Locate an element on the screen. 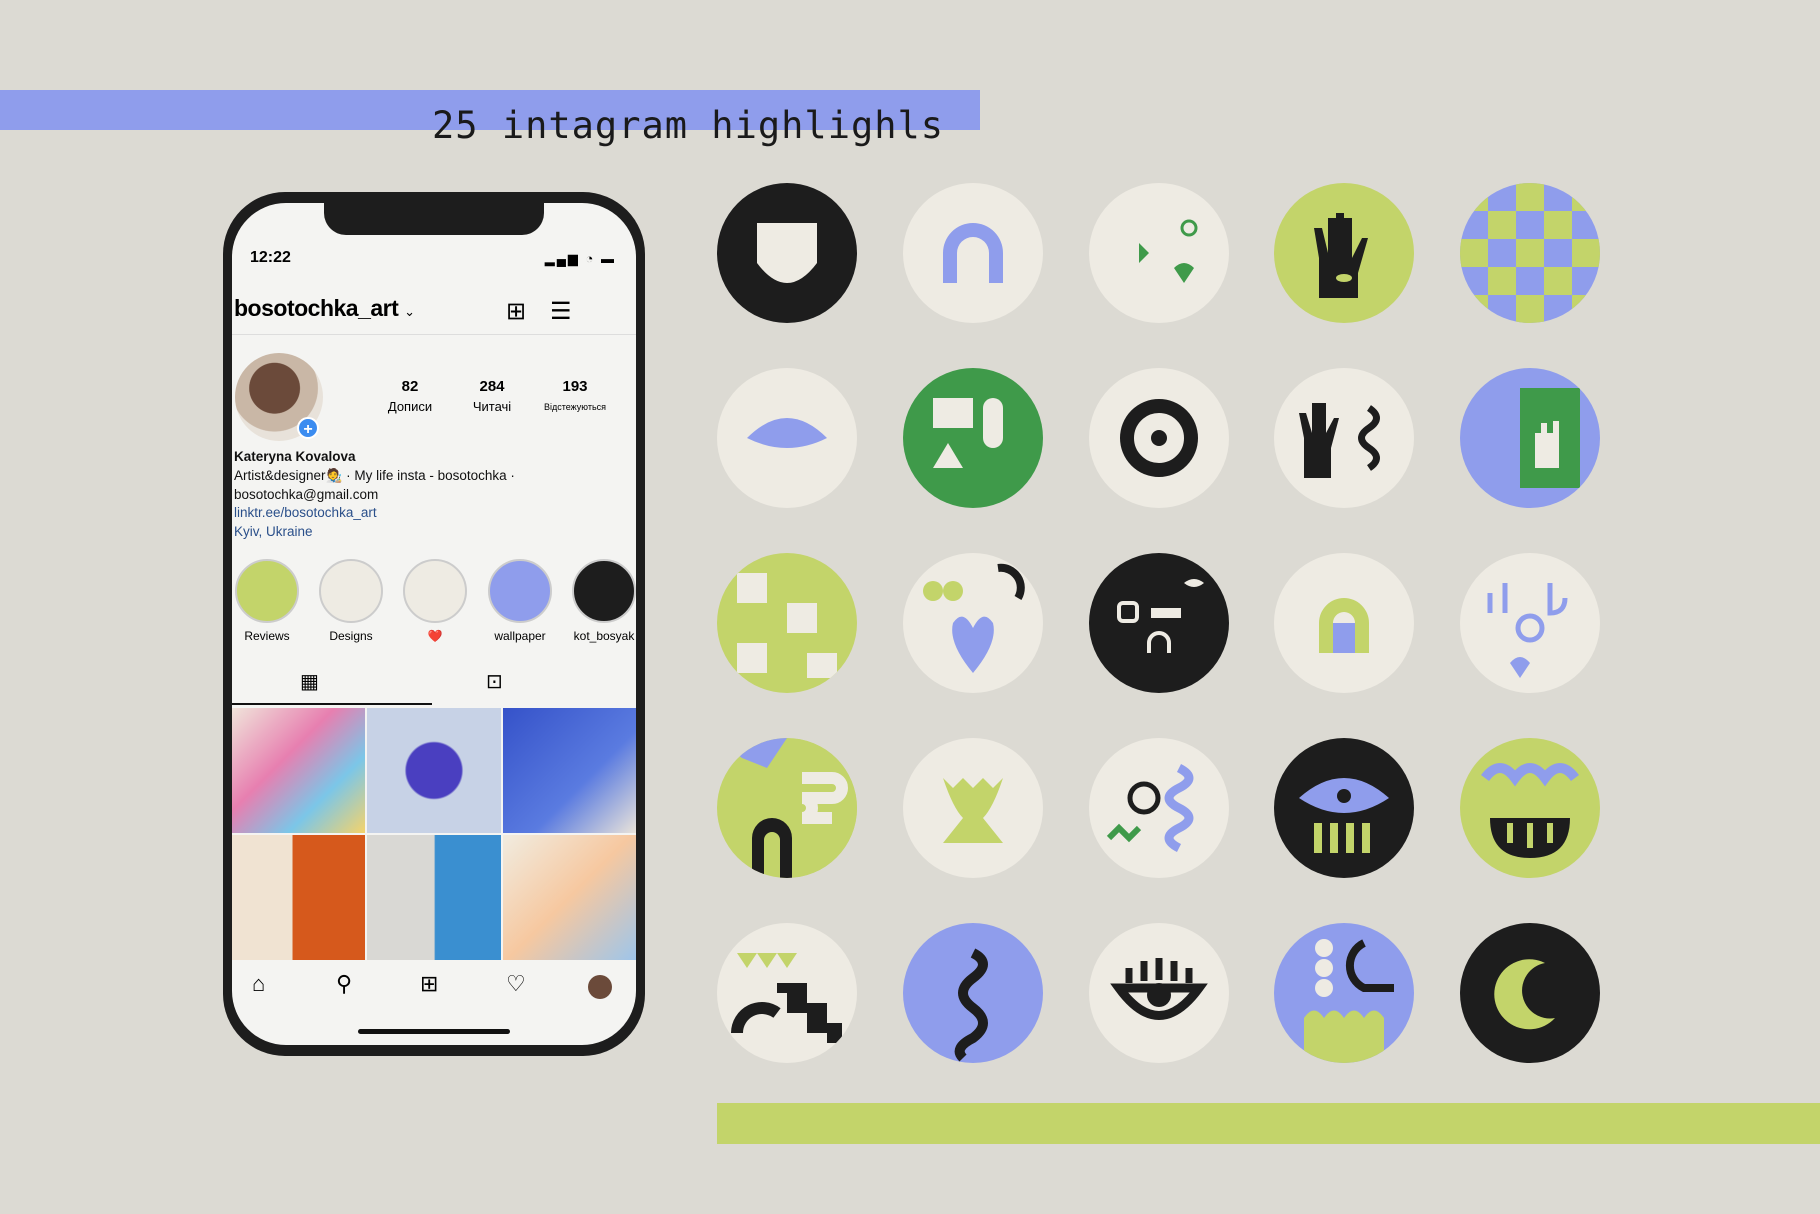 This screenshot has width=1820, height=1214. highlight-icon-vase is located at coordinates (973, 808).